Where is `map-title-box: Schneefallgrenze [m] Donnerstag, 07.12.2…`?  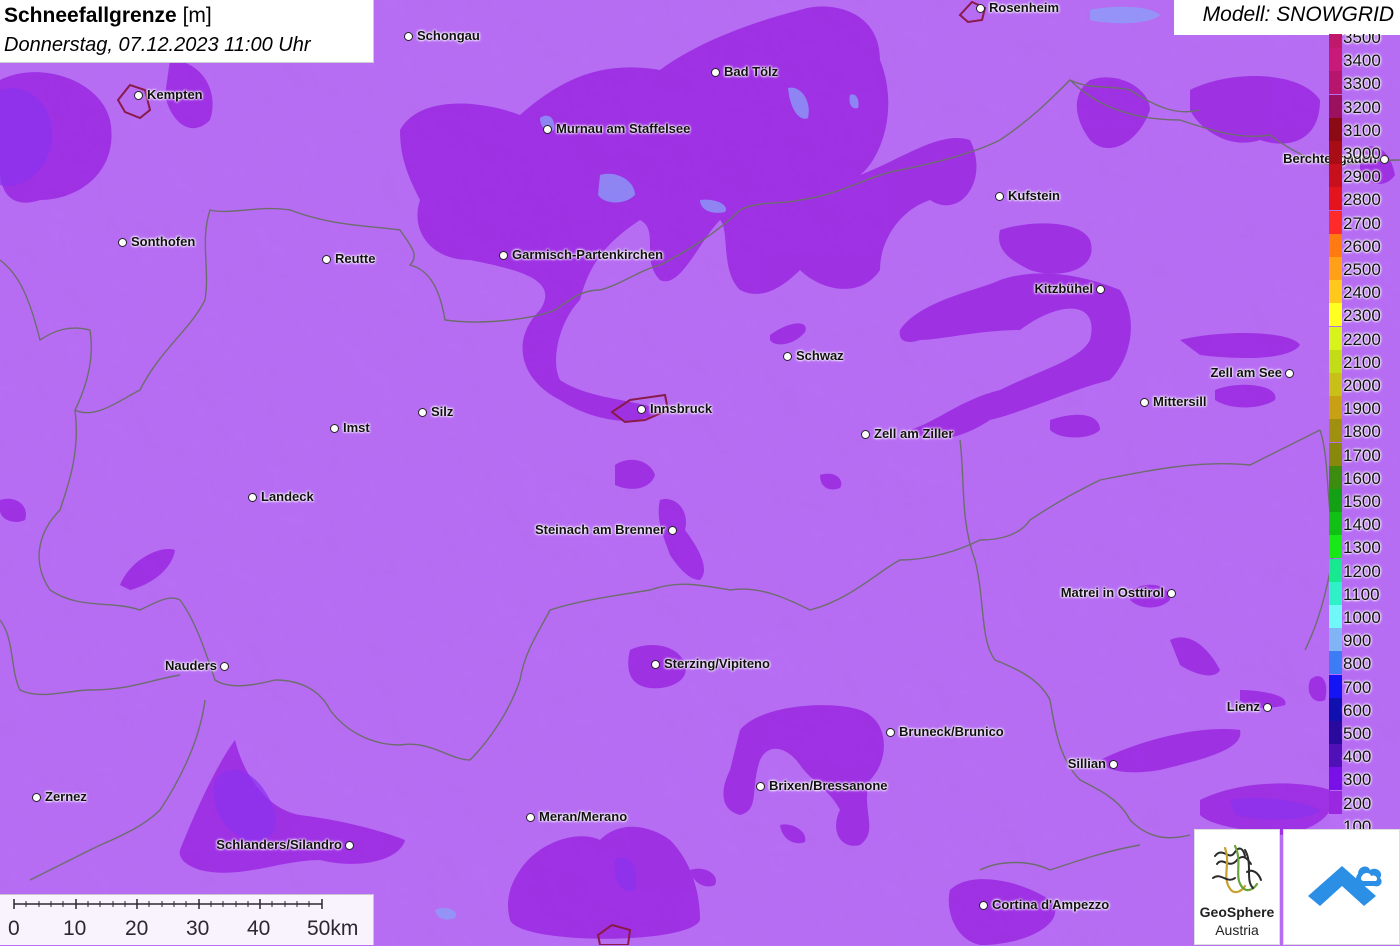
map-title-box: Schneefallgrenze [m] Donnerstag, 07.12.2… is located at coordinates (187, 31).